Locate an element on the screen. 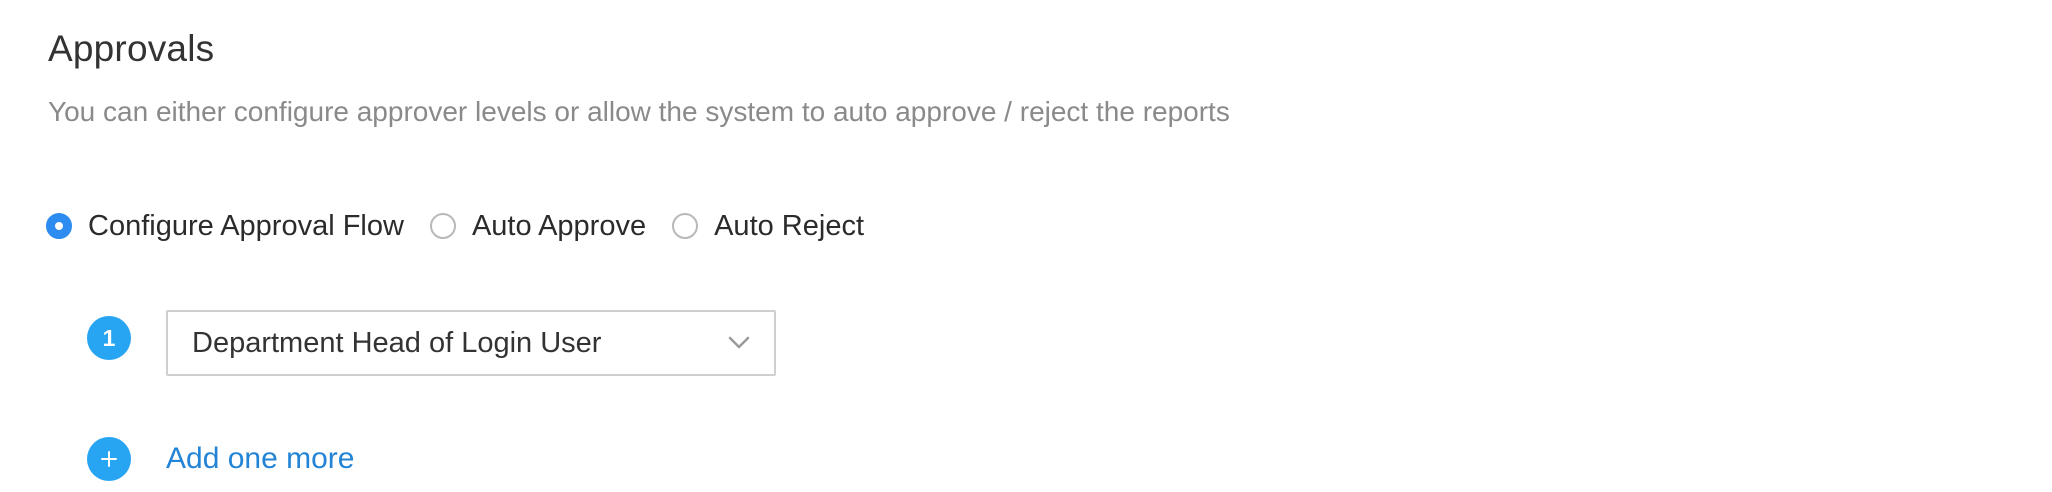  chevron-down-icon is located at coordinates (739, 343).